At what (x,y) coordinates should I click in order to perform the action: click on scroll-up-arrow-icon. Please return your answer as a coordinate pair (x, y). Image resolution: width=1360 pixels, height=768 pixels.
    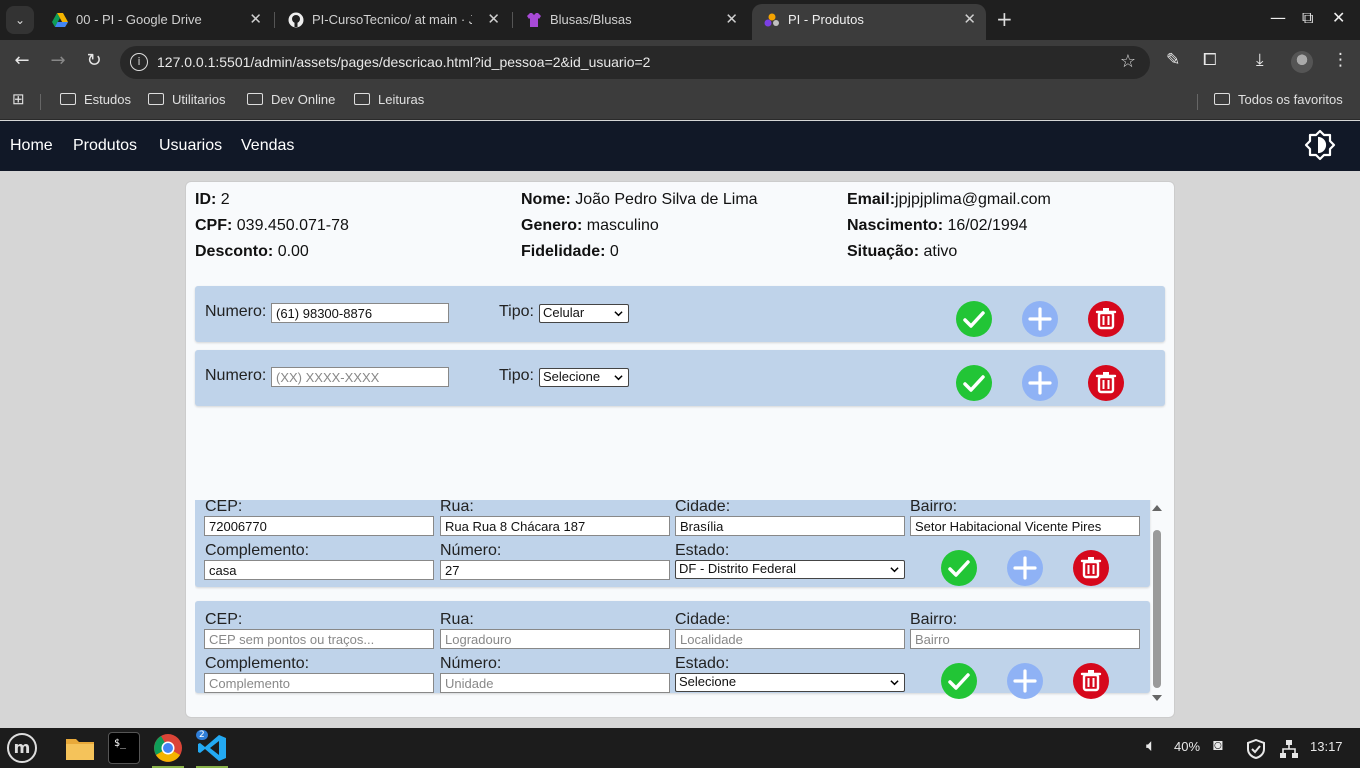
    Looking at the image, I should click on (1157, 508).